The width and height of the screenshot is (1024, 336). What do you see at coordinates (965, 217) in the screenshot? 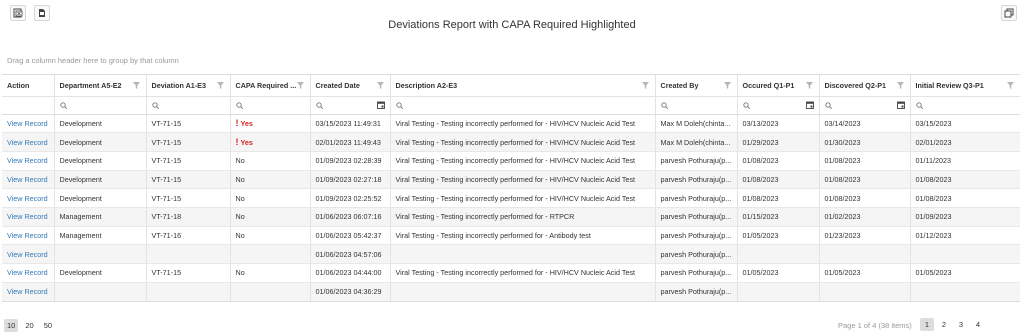
I see `cell-initial-review: 01/09/2023` at bounding box center [965, 217].